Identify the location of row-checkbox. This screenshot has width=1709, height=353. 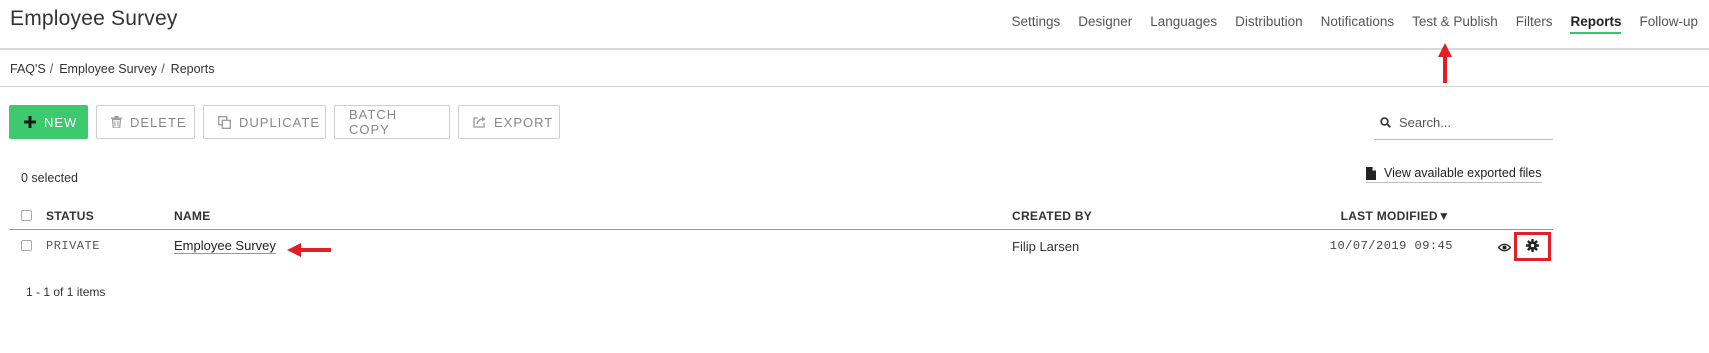
(26, 245).